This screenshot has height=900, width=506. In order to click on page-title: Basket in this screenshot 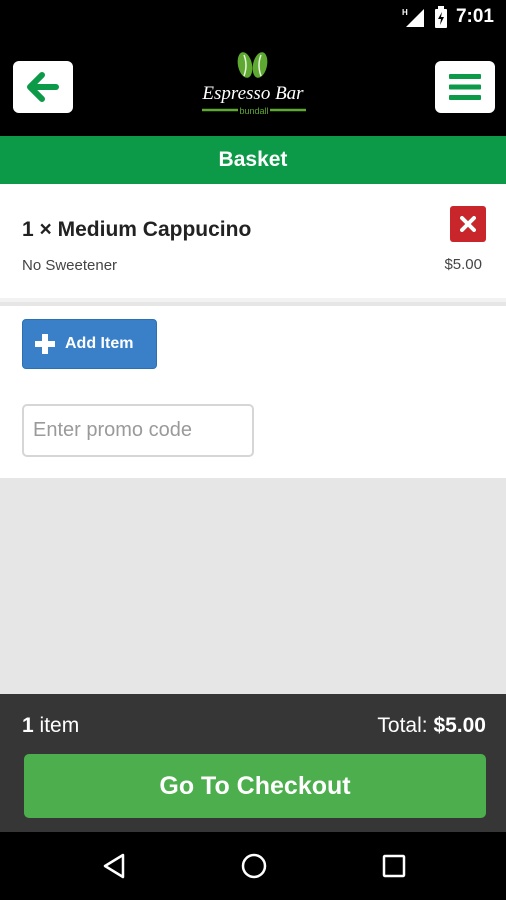, I will do `click(253, 159)`.